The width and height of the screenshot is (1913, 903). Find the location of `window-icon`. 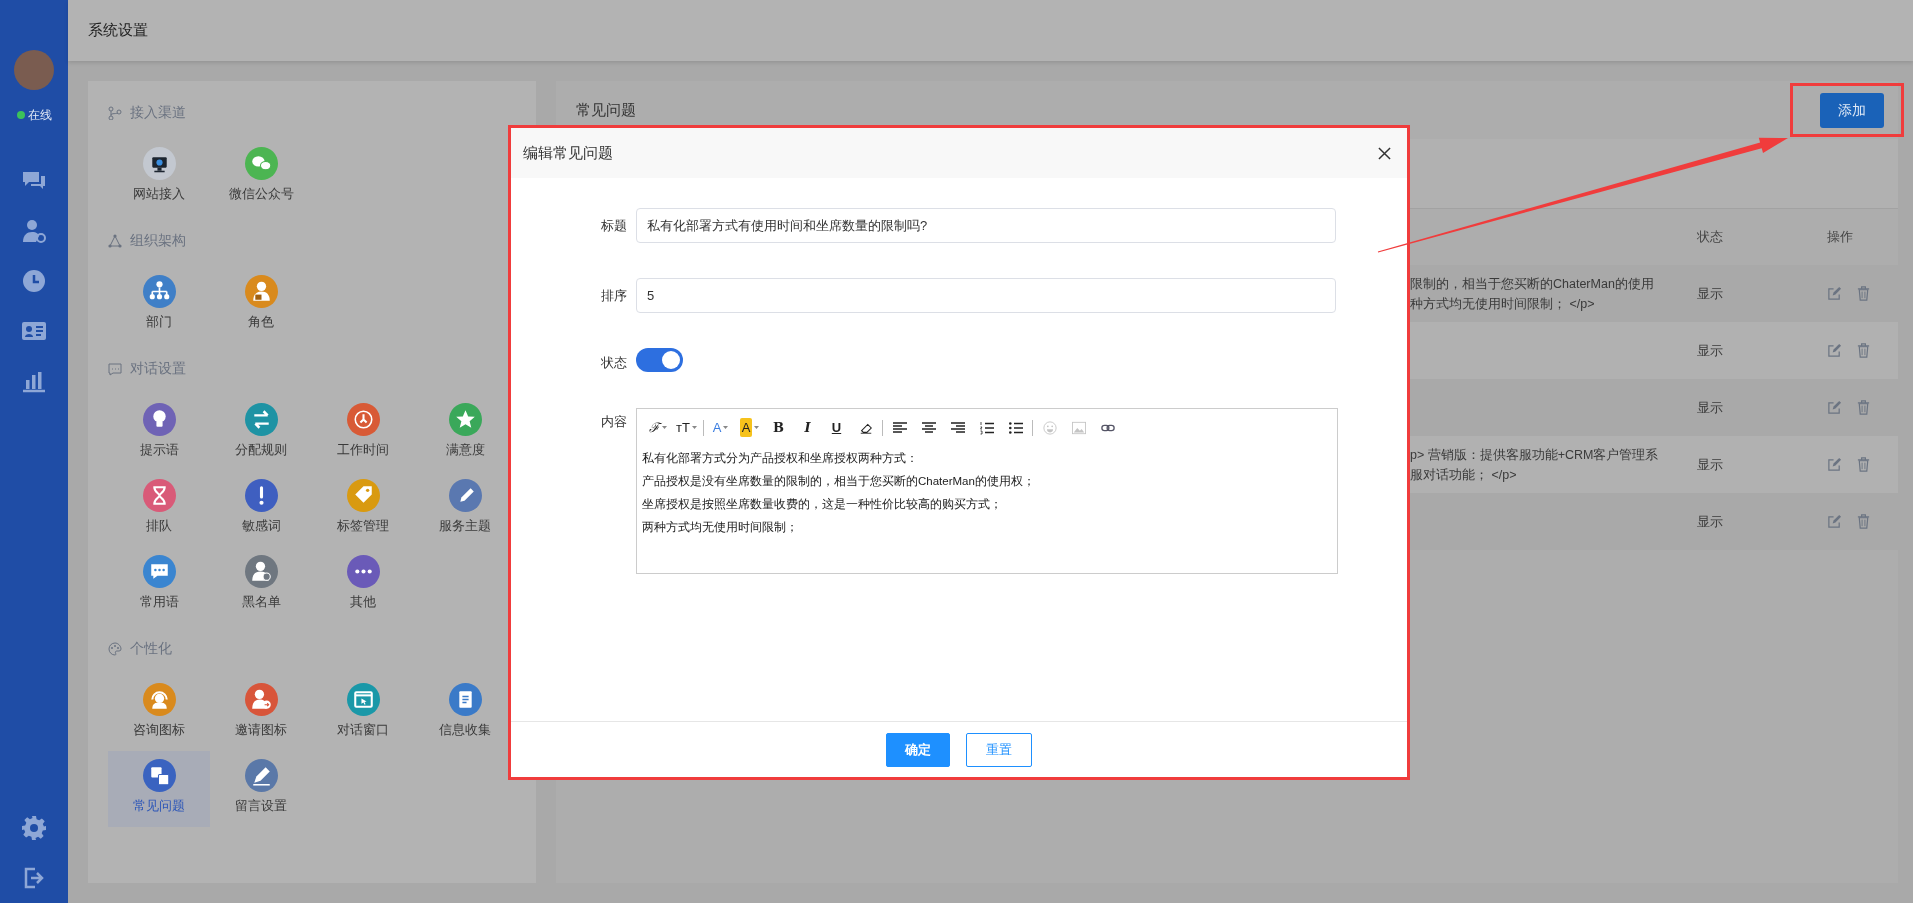

window-icon is located at coordinates (363, 699).